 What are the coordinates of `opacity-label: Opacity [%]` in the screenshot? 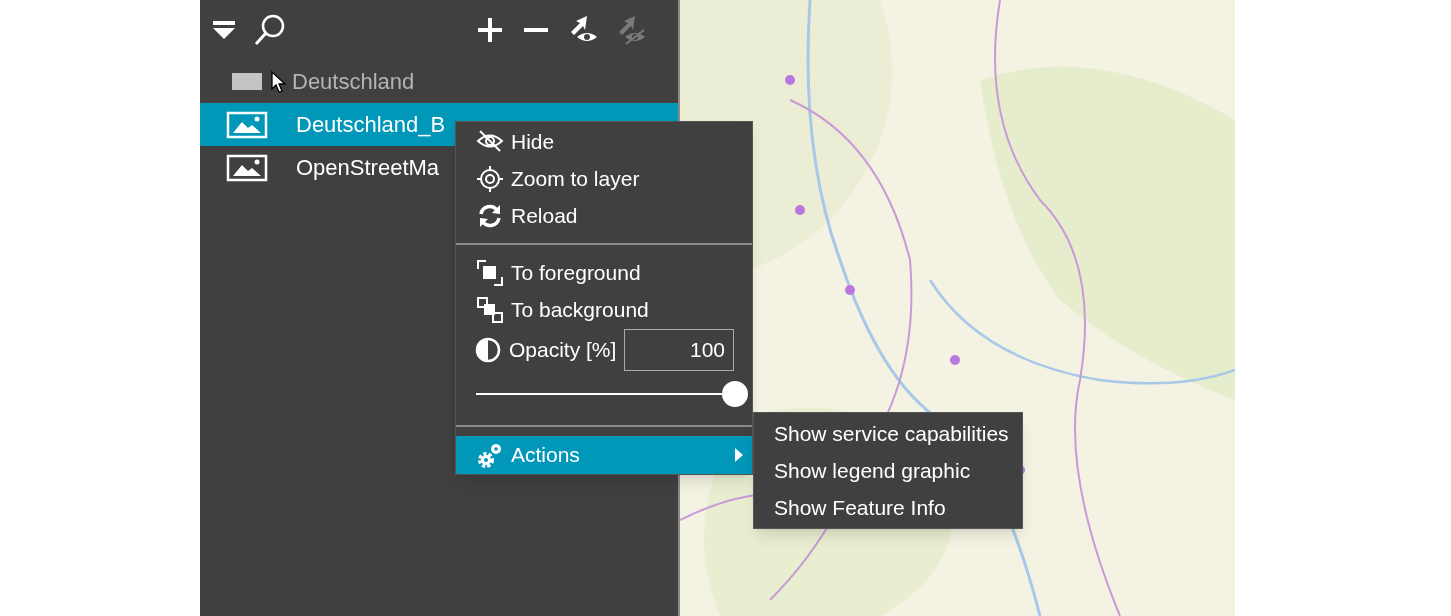 It's located at (563, 350).